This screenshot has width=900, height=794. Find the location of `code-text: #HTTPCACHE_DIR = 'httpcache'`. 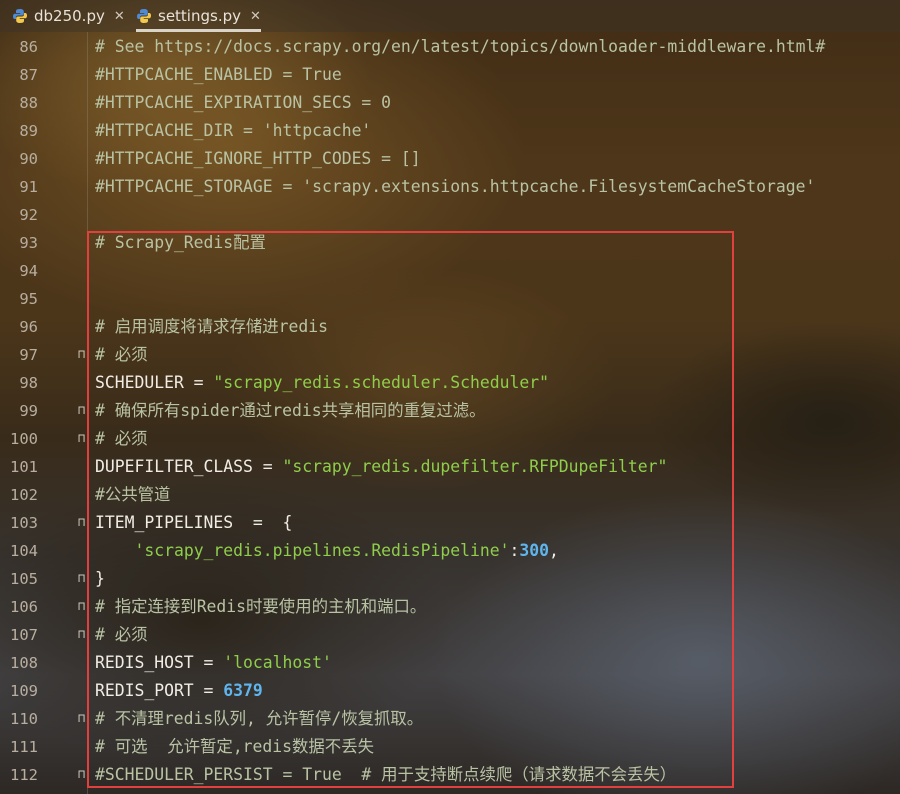

code-text: #HTTPCACHE_DIR = 'httpcache' is located at coordinates (233, 131).